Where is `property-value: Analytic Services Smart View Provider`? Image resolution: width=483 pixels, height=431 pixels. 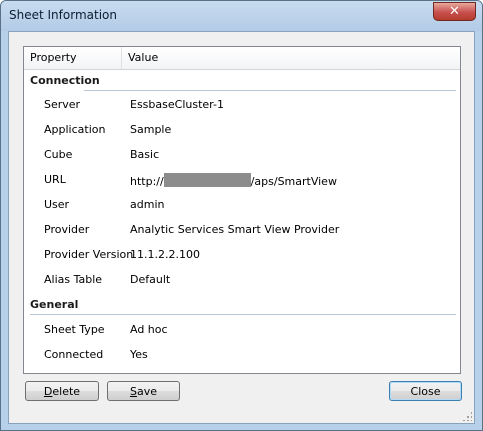 property-value: Analytic Services Smart View Provider is located at coordinates (235, 229).